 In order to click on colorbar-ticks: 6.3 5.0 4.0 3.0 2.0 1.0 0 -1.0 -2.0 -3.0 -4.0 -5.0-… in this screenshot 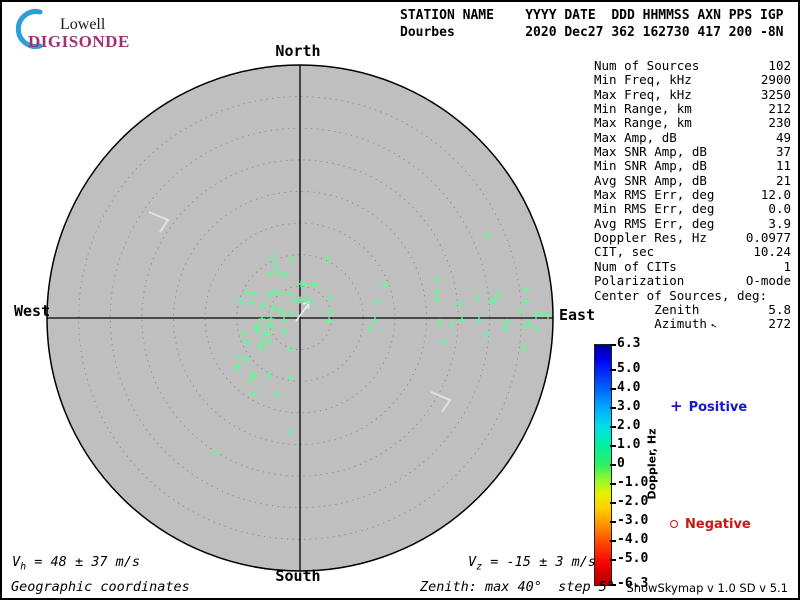, I will do `click(640, 463)`.